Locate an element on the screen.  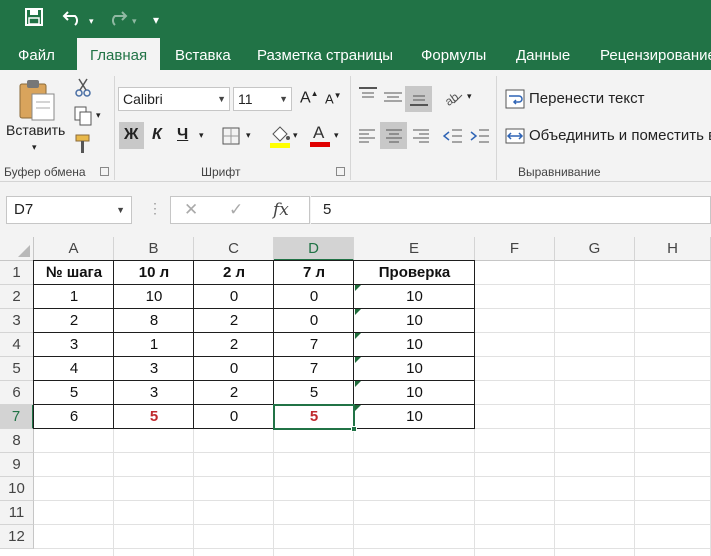
column-header-g: G is located at coordinates (595, 249).